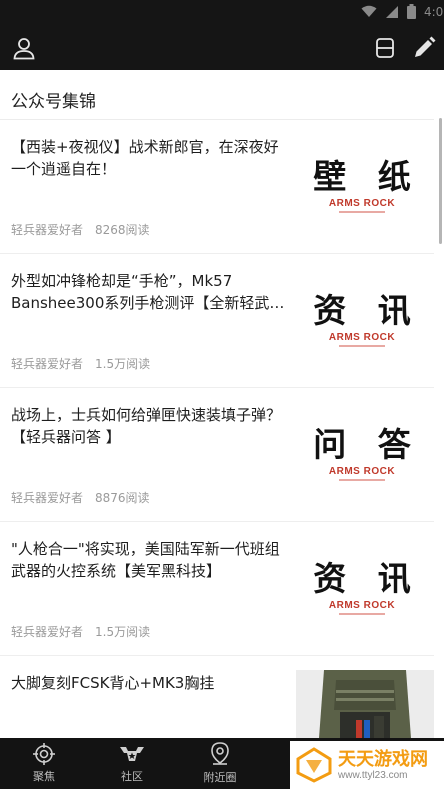 Image resolution: width=444 pixels, height=789 pixels. I want to click on article-item: 大脚复刻FCSK背心+MK3胸挂, so click(217, 697).